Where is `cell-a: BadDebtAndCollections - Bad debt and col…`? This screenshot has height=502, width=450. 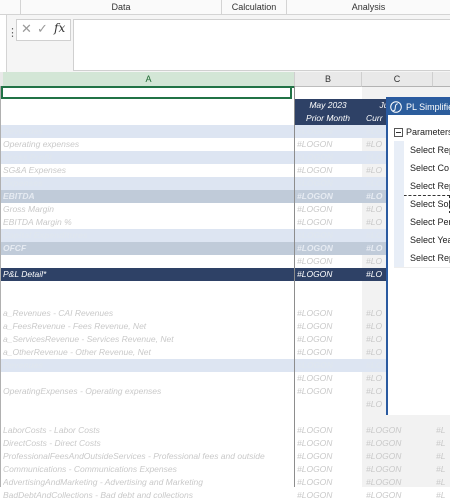
cell-a: BadDebtAndCollections - Bad debt and col… is located at coordinates (148, 495).